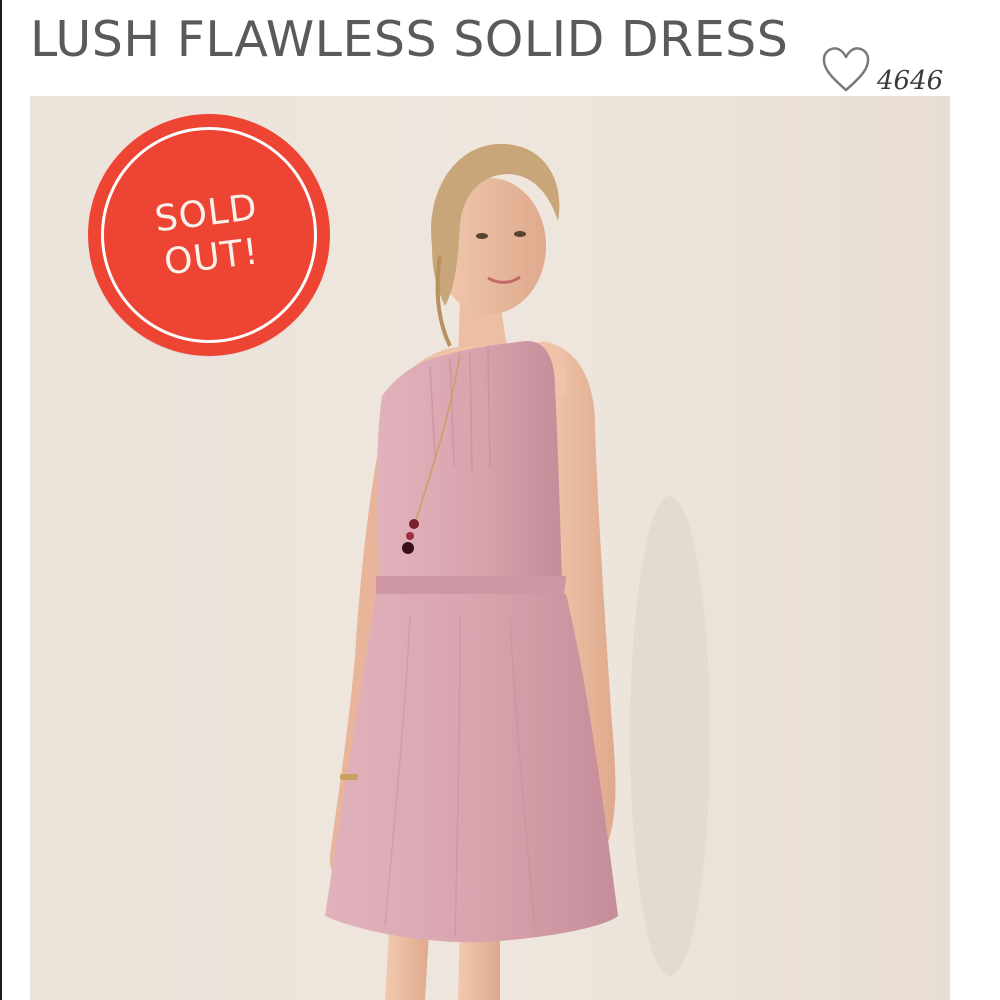  What do you see at coordinates (409, 39) in the screenshot?
I see `product-title: LUSH FLAWLESS SOLID DRESS` at bounding box center [409, 39].